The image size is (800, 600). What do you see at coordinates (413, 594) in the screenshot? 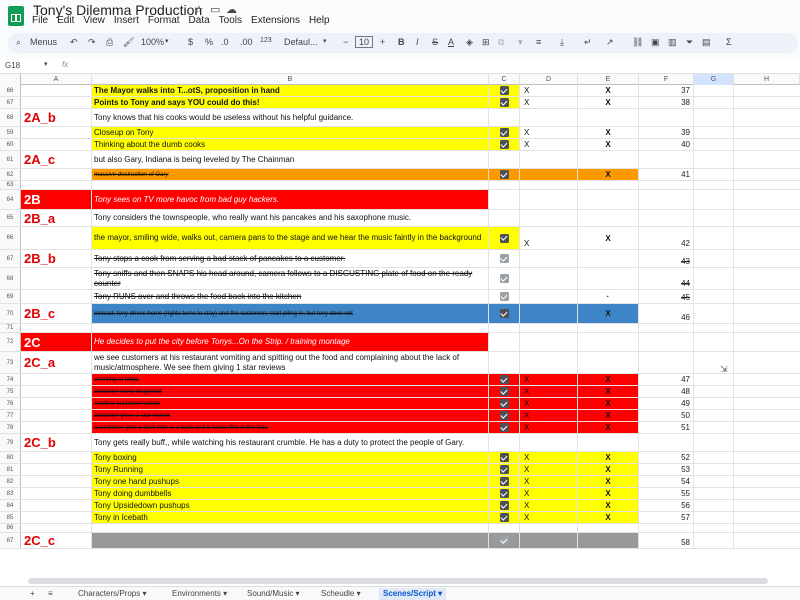
I see `sheet-tab-scenes-script: Scenes/Script ▾` at bounding box center [413, 594].